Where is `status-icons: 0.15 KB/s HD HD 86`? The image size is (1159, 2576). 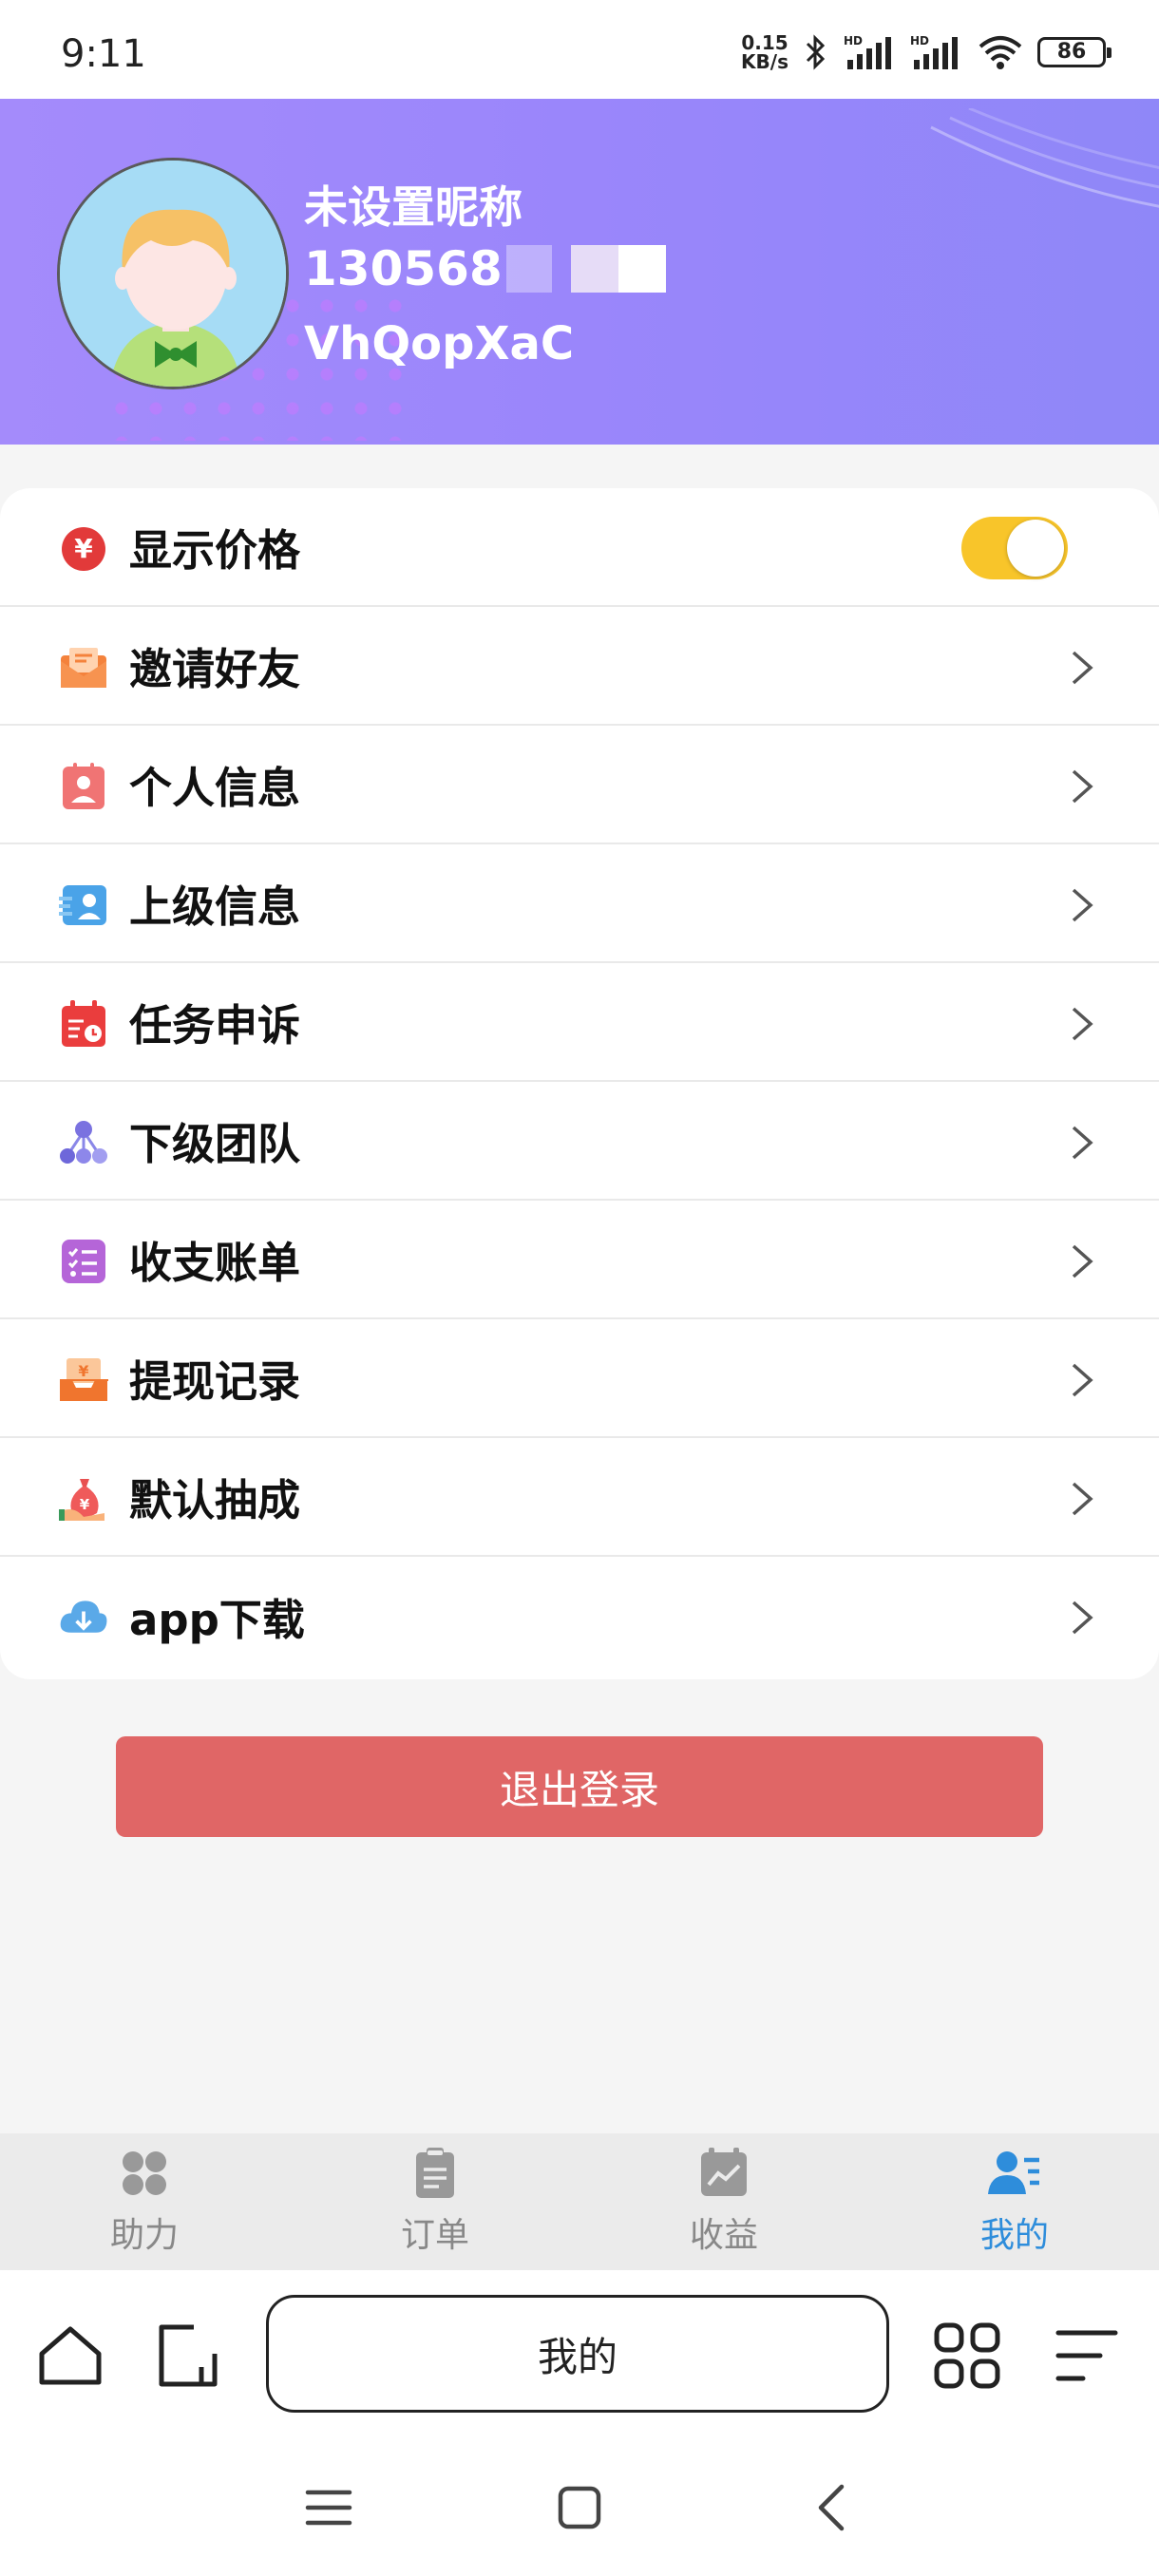
status-icons: 0.15 KB/s HD HD 86 is located at coordinates (926, 52).